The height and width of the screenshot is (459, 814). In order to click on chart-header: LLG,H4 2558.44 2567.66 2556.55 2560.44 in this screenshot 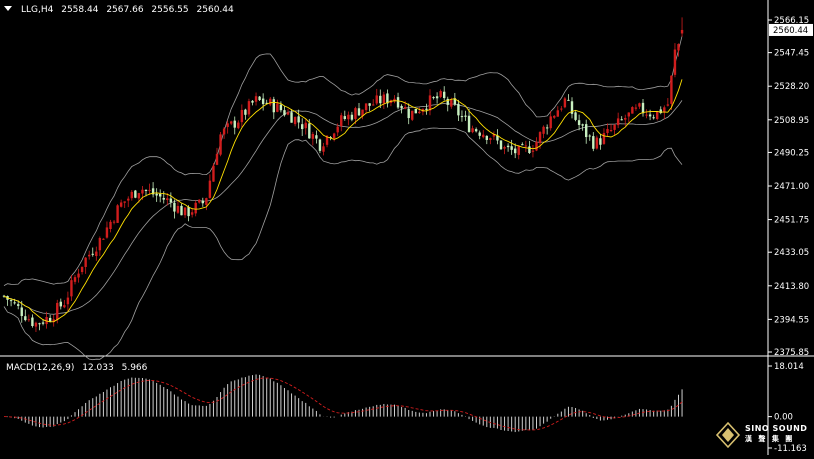, I will do `click(119, 10)`.